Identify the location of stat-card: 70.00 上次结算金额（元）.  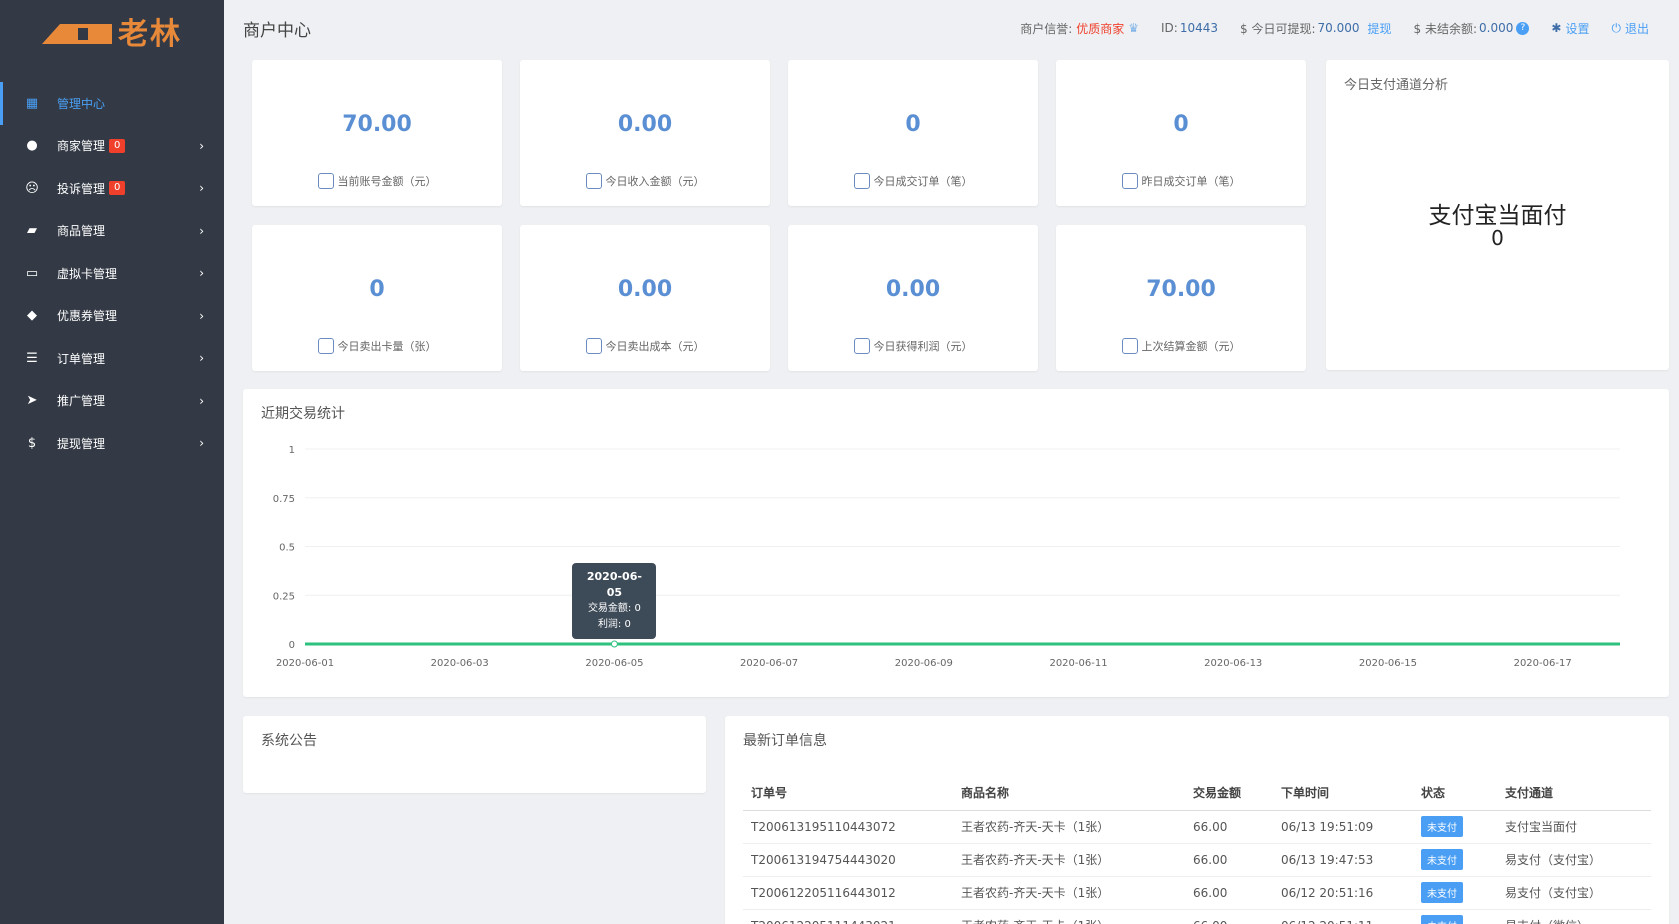
(1181, 298).